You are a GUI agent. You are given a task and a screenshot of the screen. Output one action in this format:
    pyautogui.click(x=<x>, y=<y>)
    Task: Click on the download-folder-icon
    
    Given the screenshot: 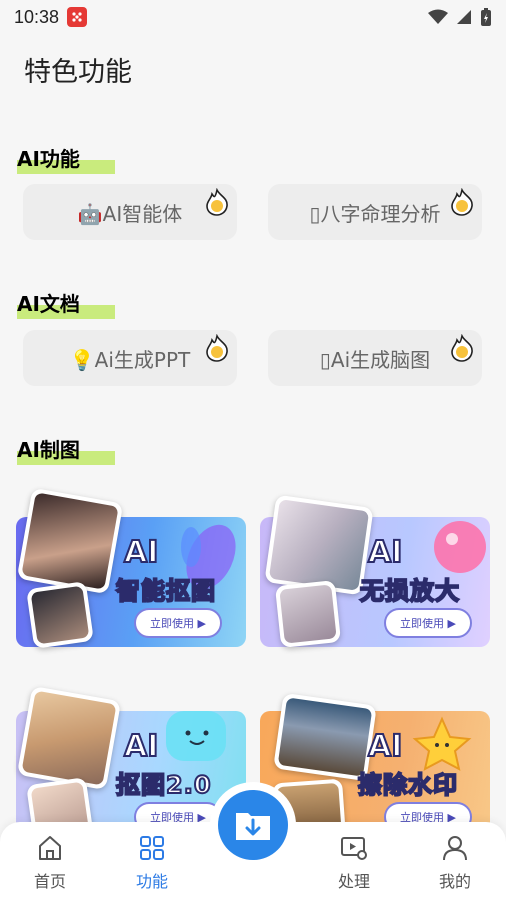 What is the action you would take?
    pyautogui.click(x=253, y=826)
    